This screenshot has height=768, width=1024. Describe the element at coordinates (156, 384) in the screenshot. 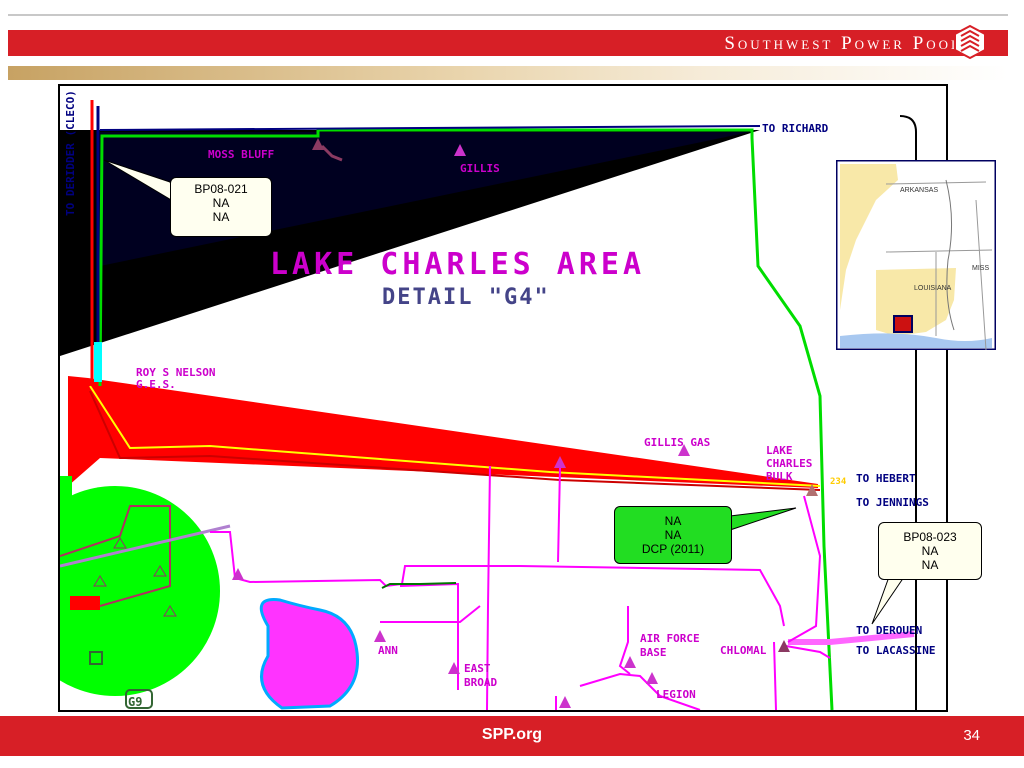

I see `label-ges: G.E.S.` at that location.